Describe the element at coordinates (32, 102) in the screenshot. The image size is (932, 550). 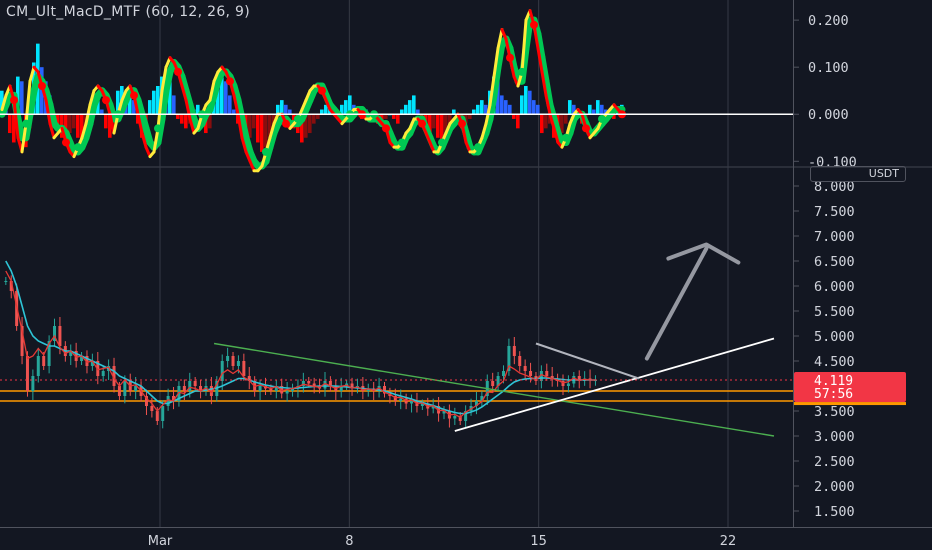
I see `macd-signal-line` at that location.